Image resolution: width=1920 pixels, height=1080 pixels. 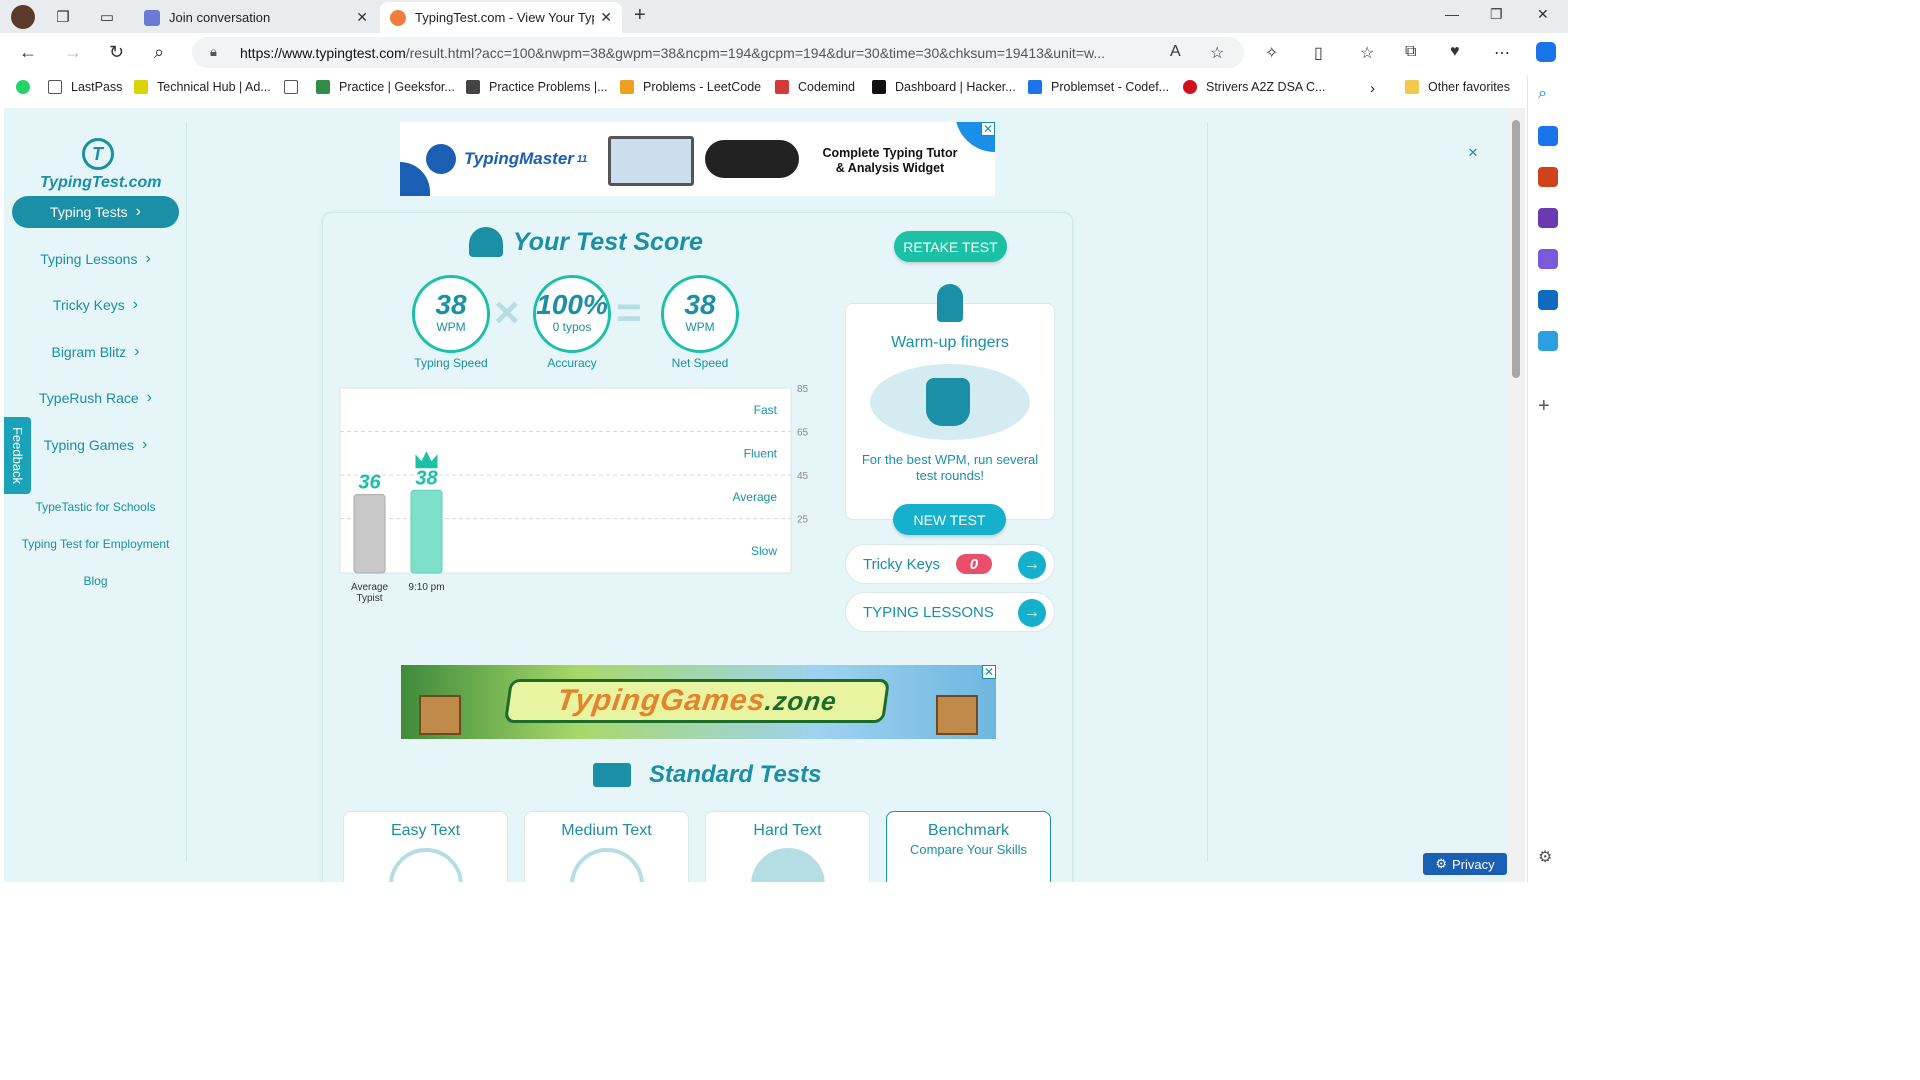 What do you see at coordinates (95, 581) in the screenshot?
I see `link-blog: Blog` at bounding box center [95, 581].